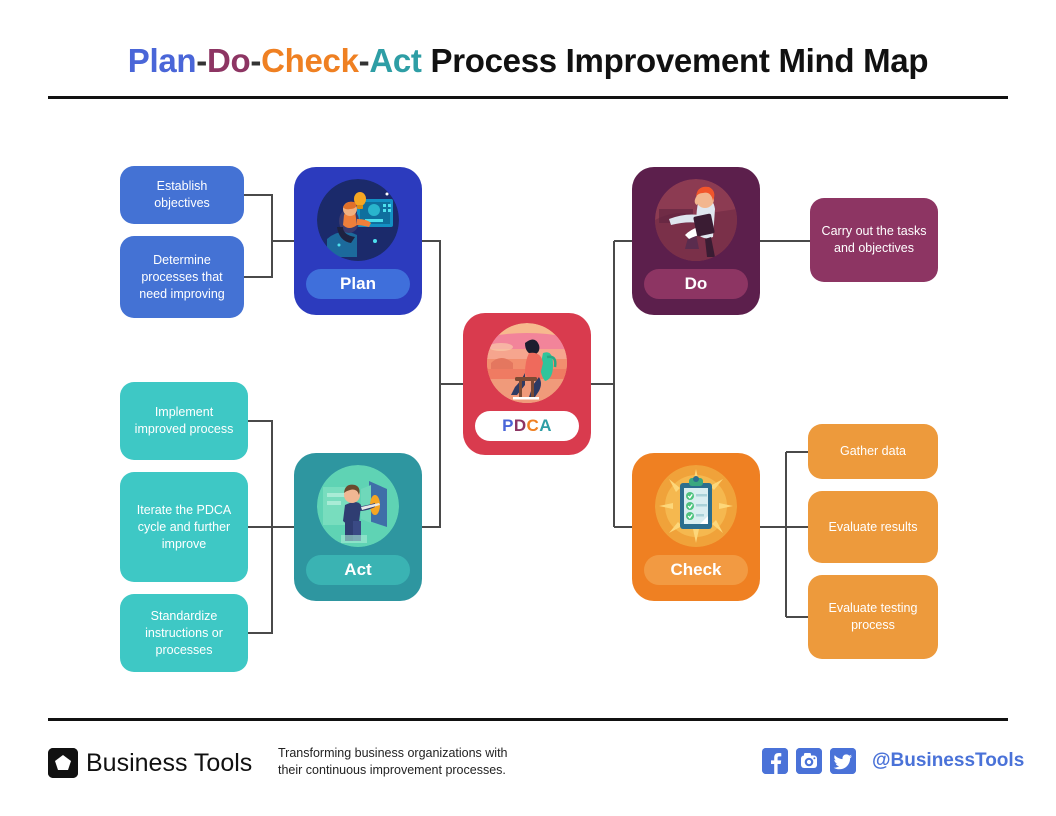 The image size is (1056, 816). I want to click on leaf-label: Evaluate testing process, so click(873, 616).